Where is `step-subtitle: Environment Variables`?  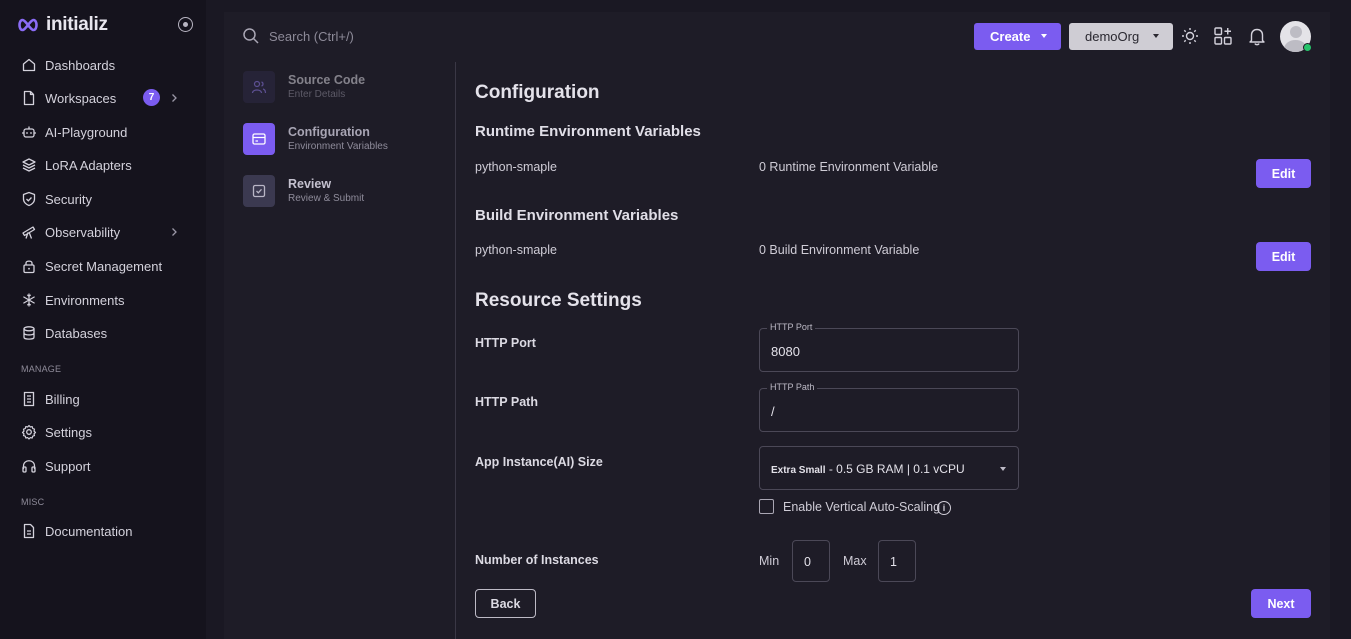 step-subtitle: Environment Variables is located at coordinates (338, 146).